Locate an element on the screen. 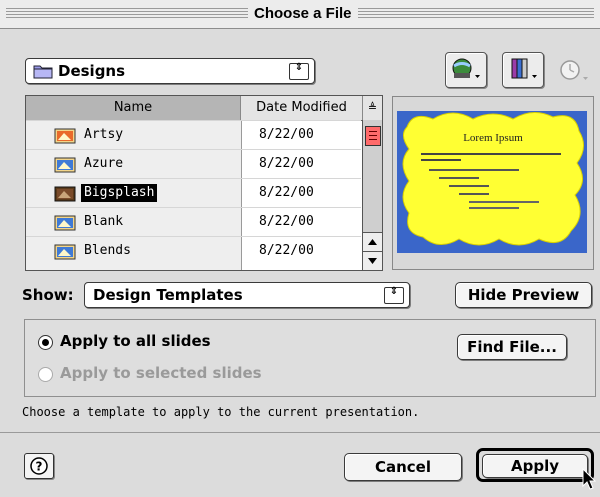 This screenshot has height=497, width=600. recent-button is located at coordinates (576, 71).